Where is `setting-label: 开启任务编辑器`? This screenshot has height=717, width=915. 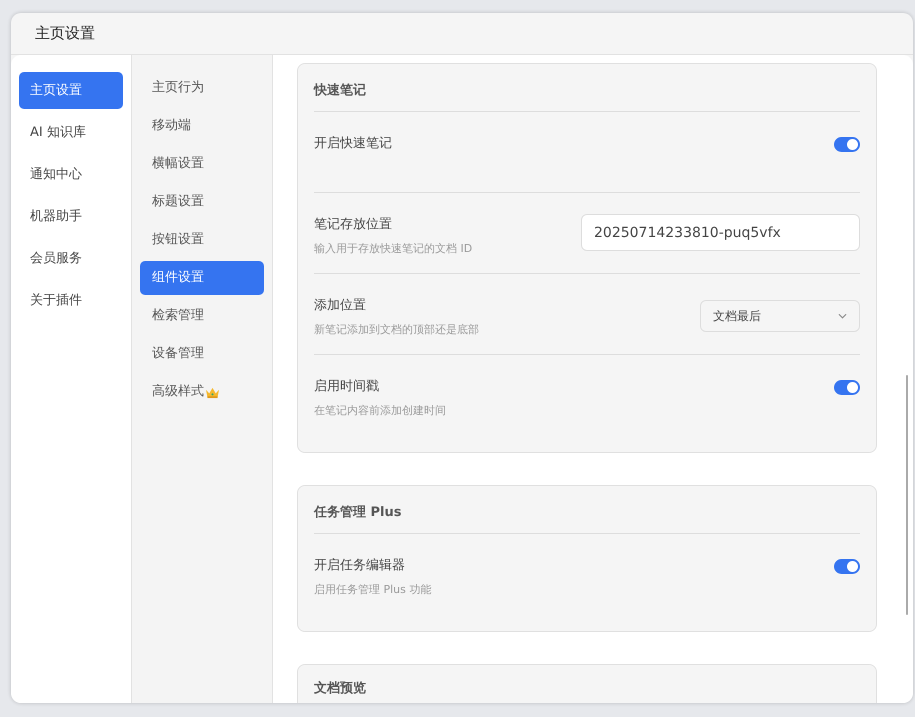 setting-label: 开启任务编辑器 is located at coordinates (360, 565).